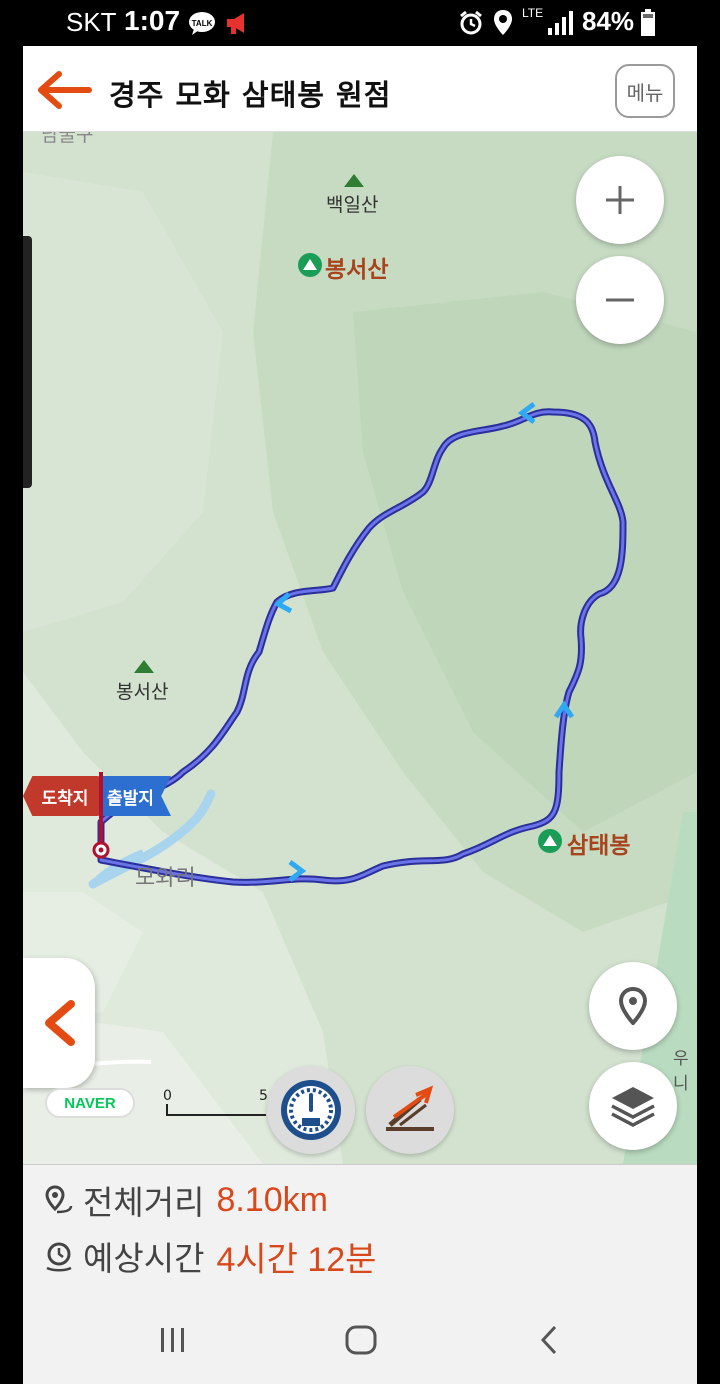 This screenshot has height=1384, width=720. Describe the element at coordinates (65, 798) in the screenshot. I see `arrival-label: 도착지` at that location.